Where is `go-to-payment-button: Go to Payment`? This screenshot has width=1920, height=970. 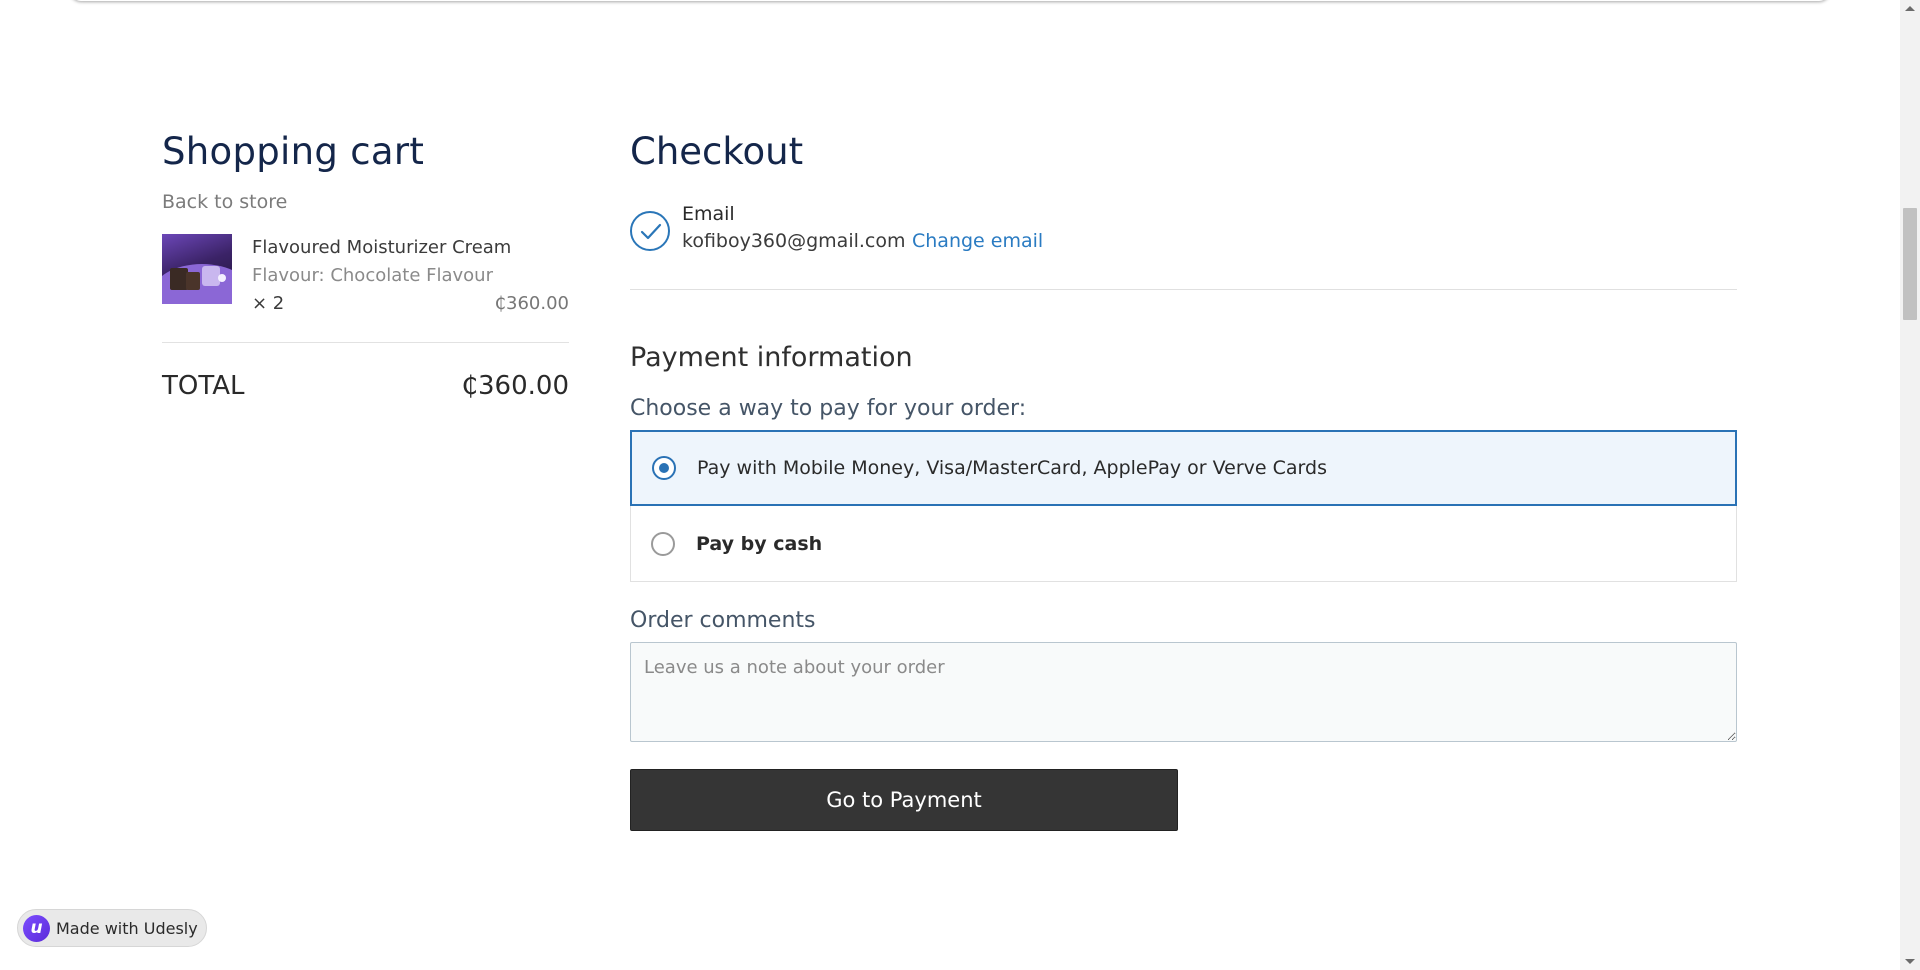 go-to-payment-button: Go to Payment is located at coordinates (904, 800).